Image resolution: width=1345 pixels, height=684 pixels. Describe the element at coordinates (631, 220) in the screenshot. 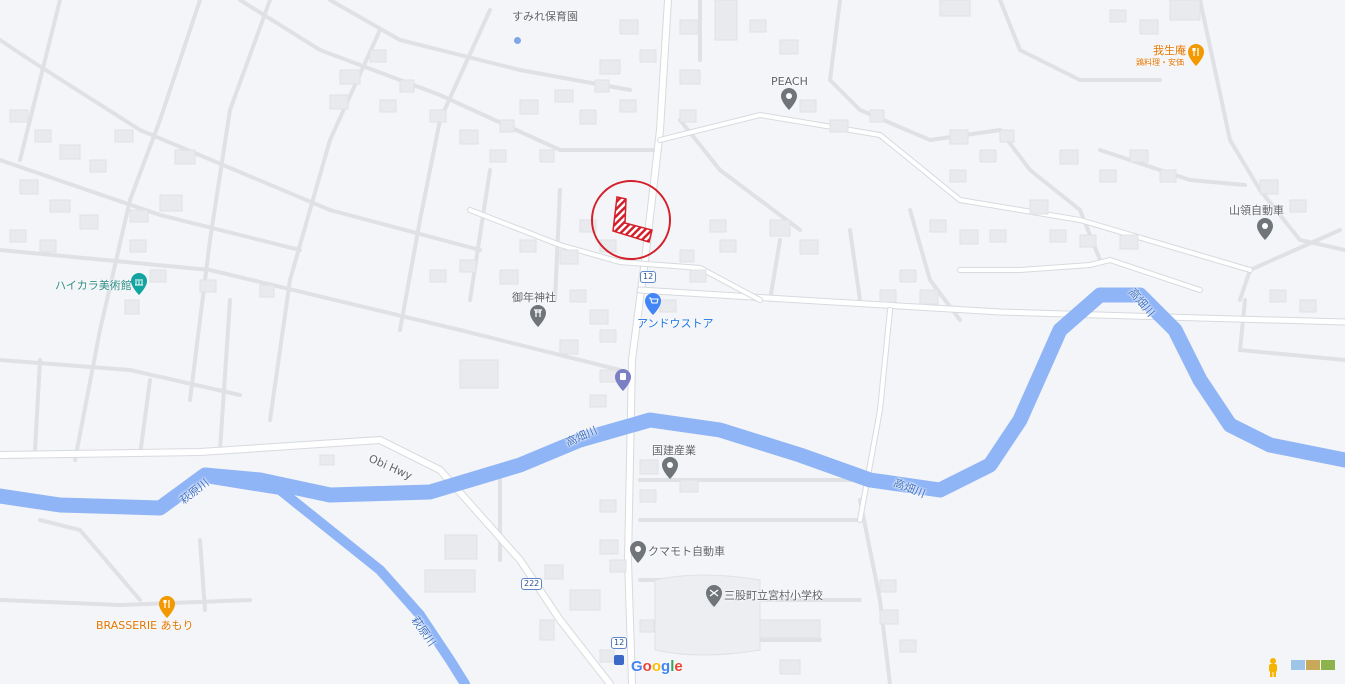

I see `highlight-circle` at that location.